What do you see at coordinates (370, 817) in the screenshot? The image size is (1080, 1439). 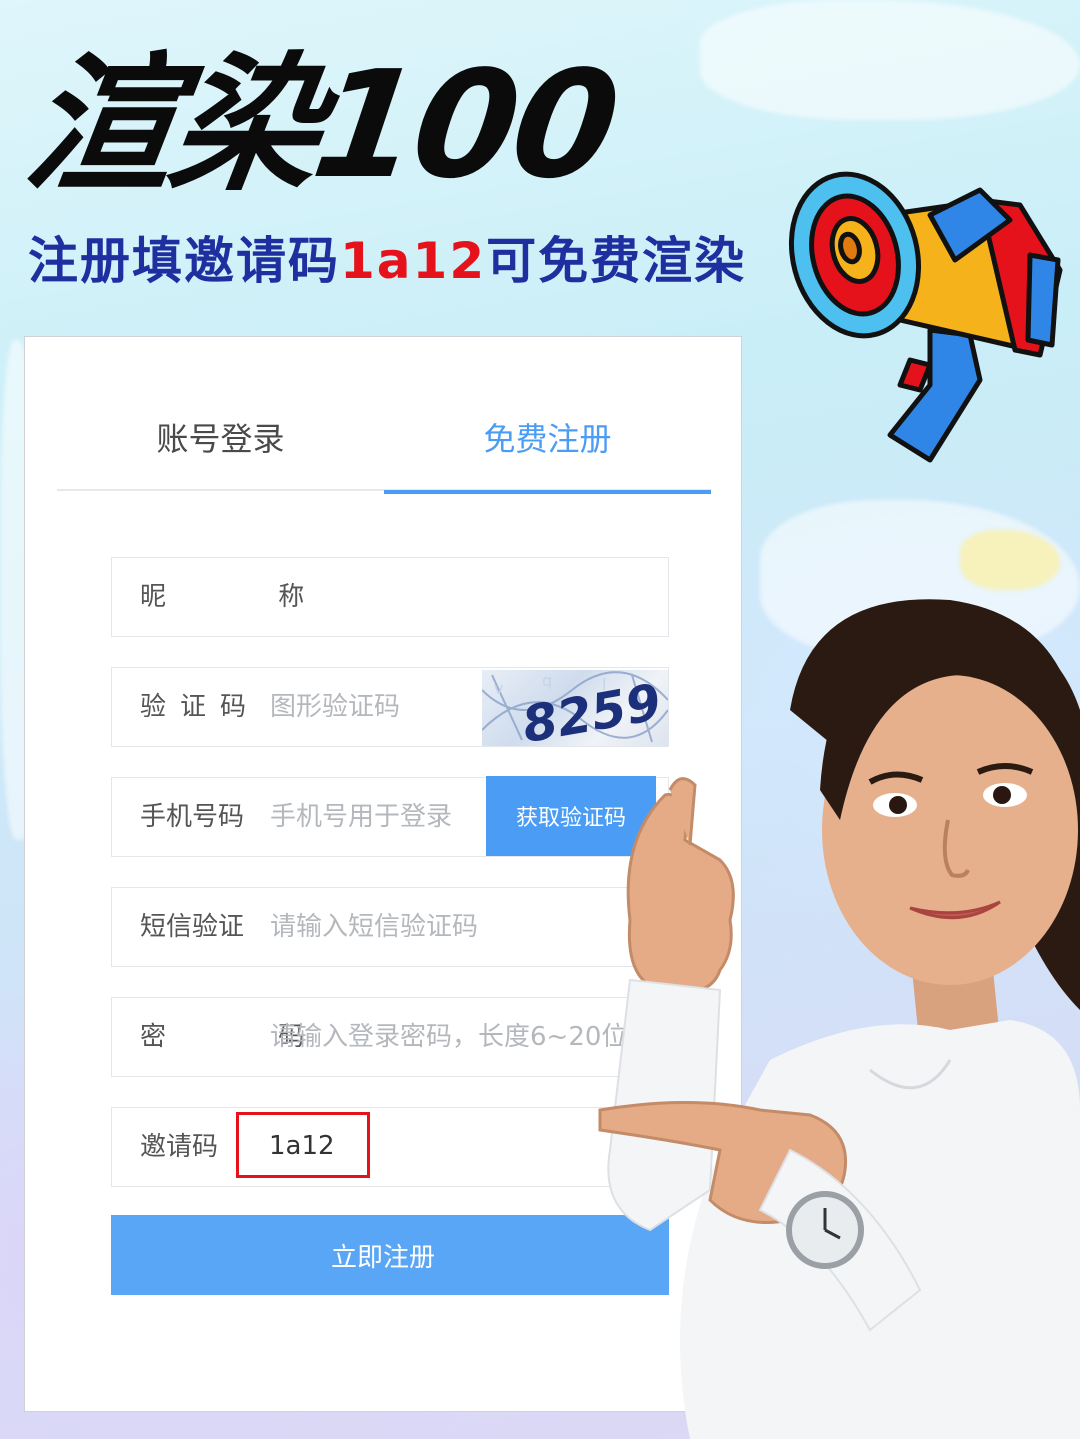 I see `phone-input` at bounding box center [370, 817].